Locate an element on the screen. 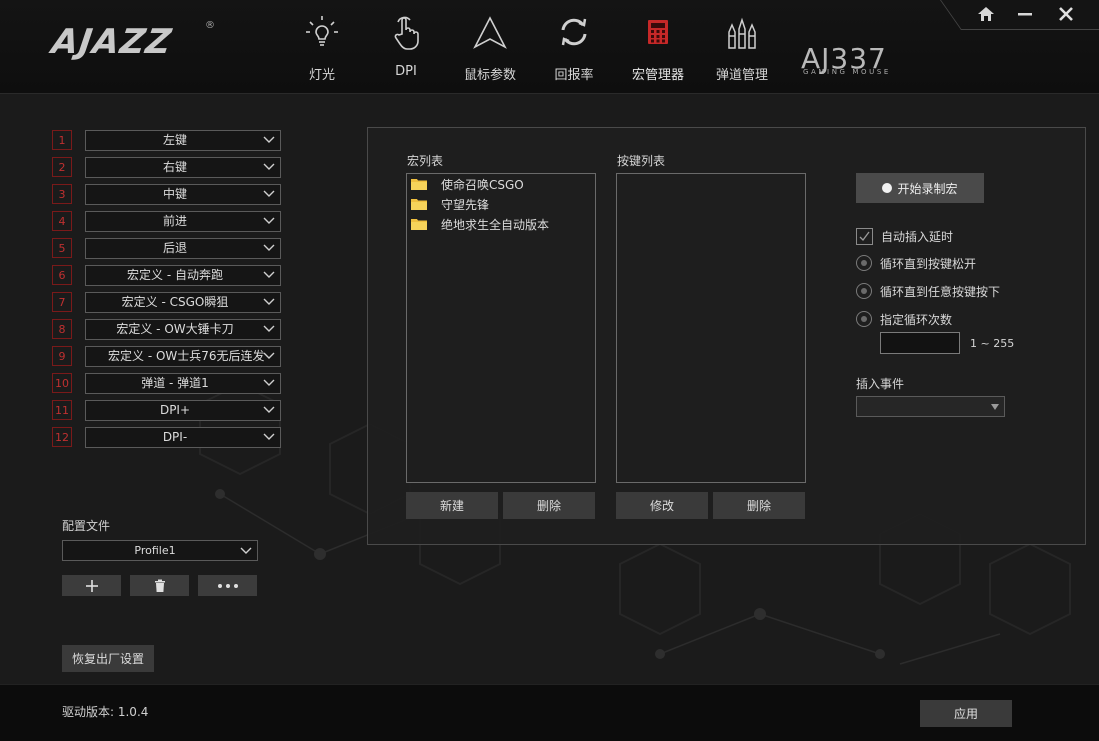  apply-button: 应用 is located at coordinates (966, 713).